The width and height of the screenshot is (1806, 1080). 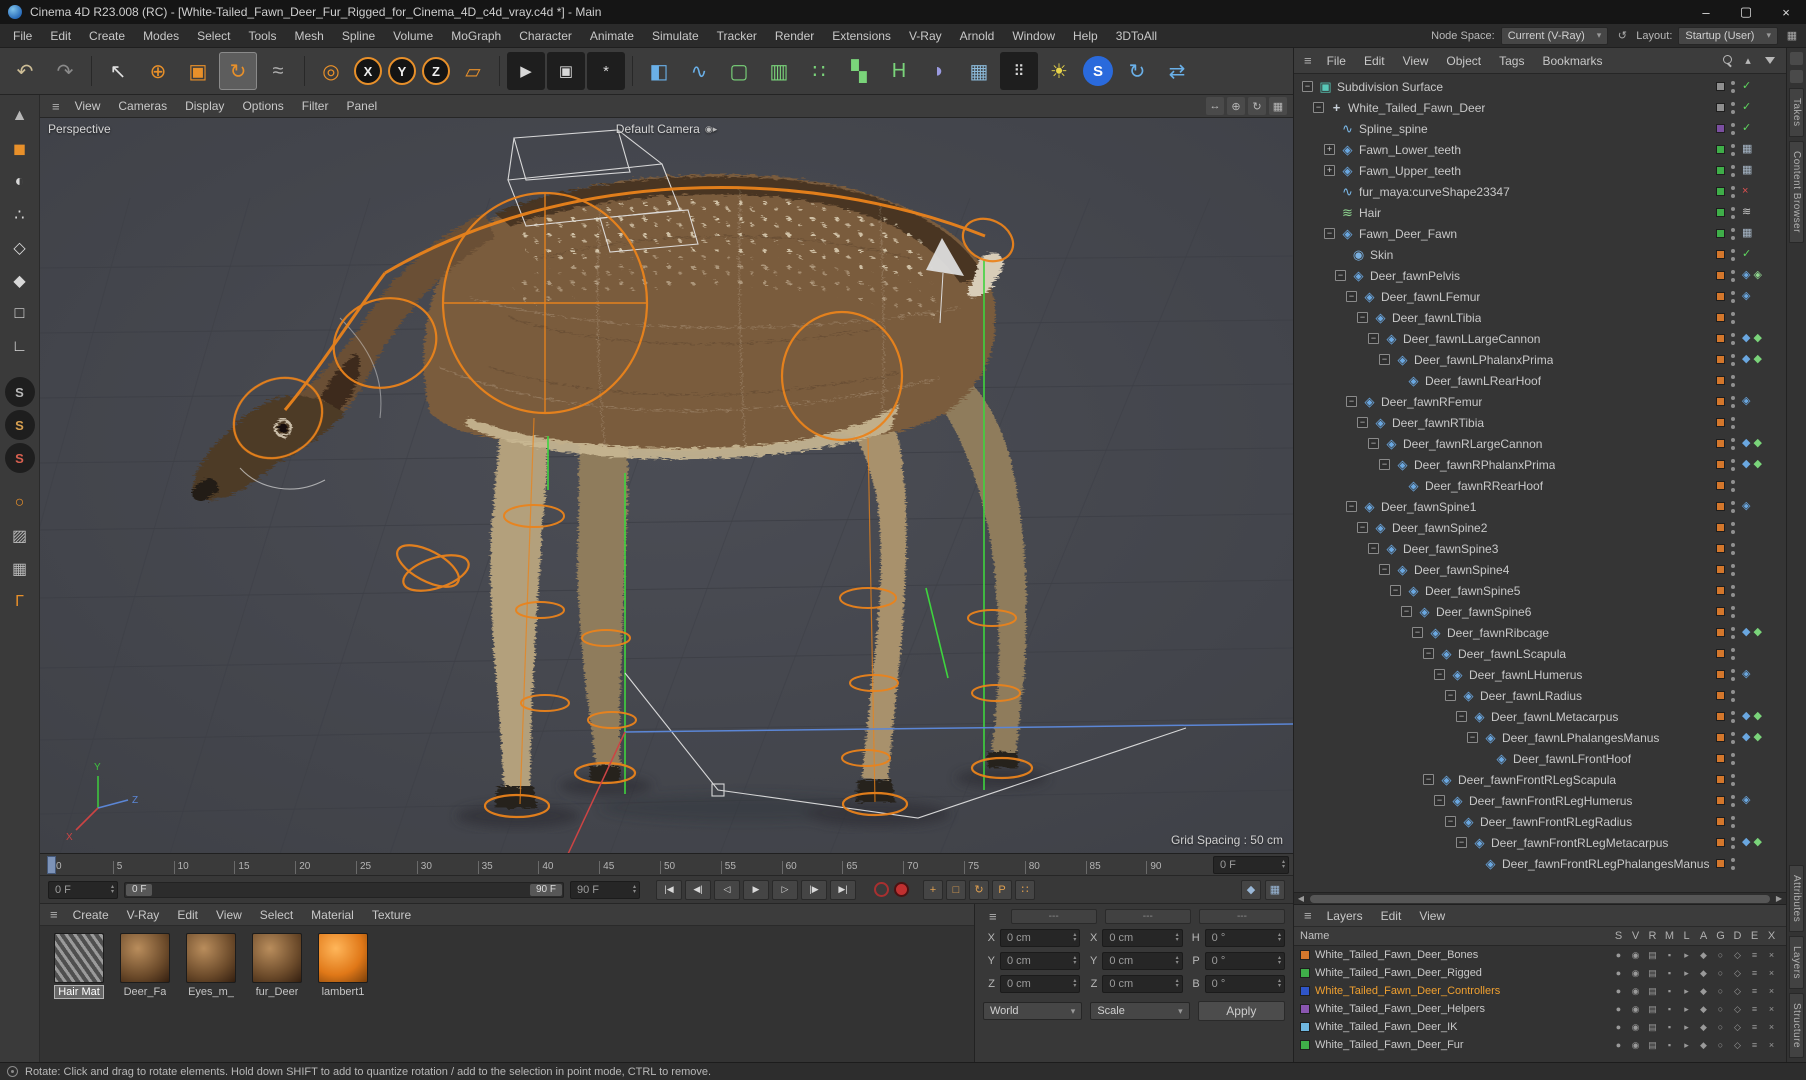 I want to click on object-name: Fawn_Deer_Fawn, so click(x=1408, y=234).